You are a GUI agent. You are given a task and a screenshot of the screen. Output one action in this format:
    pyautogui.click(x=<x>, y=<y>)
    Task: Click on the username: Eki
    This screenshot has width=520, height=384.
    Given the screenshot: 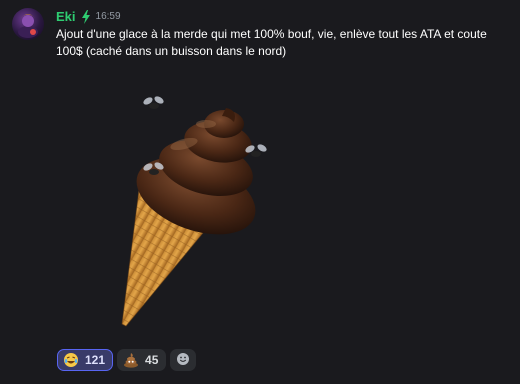 What is the action you would take?
    pyautogui.click(x=66, y=16)
    